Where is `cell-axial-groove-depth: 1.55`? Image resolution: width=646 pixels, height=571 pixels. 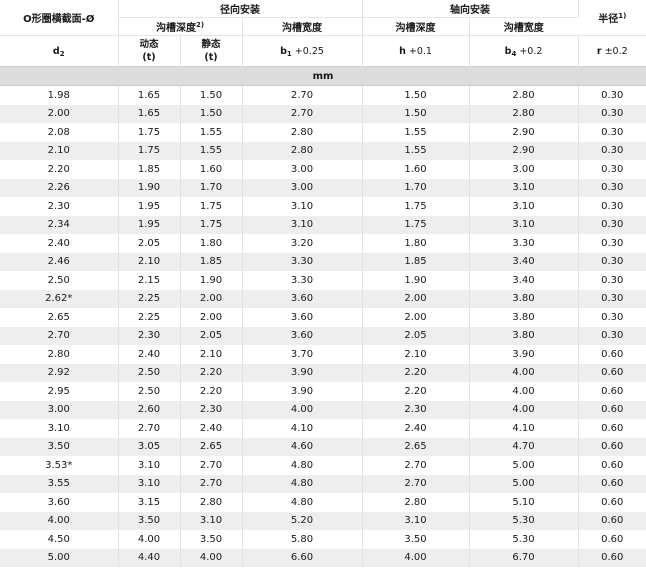 cell-axial-groove-depth: 1.55 is located at coordinates (416, 132).